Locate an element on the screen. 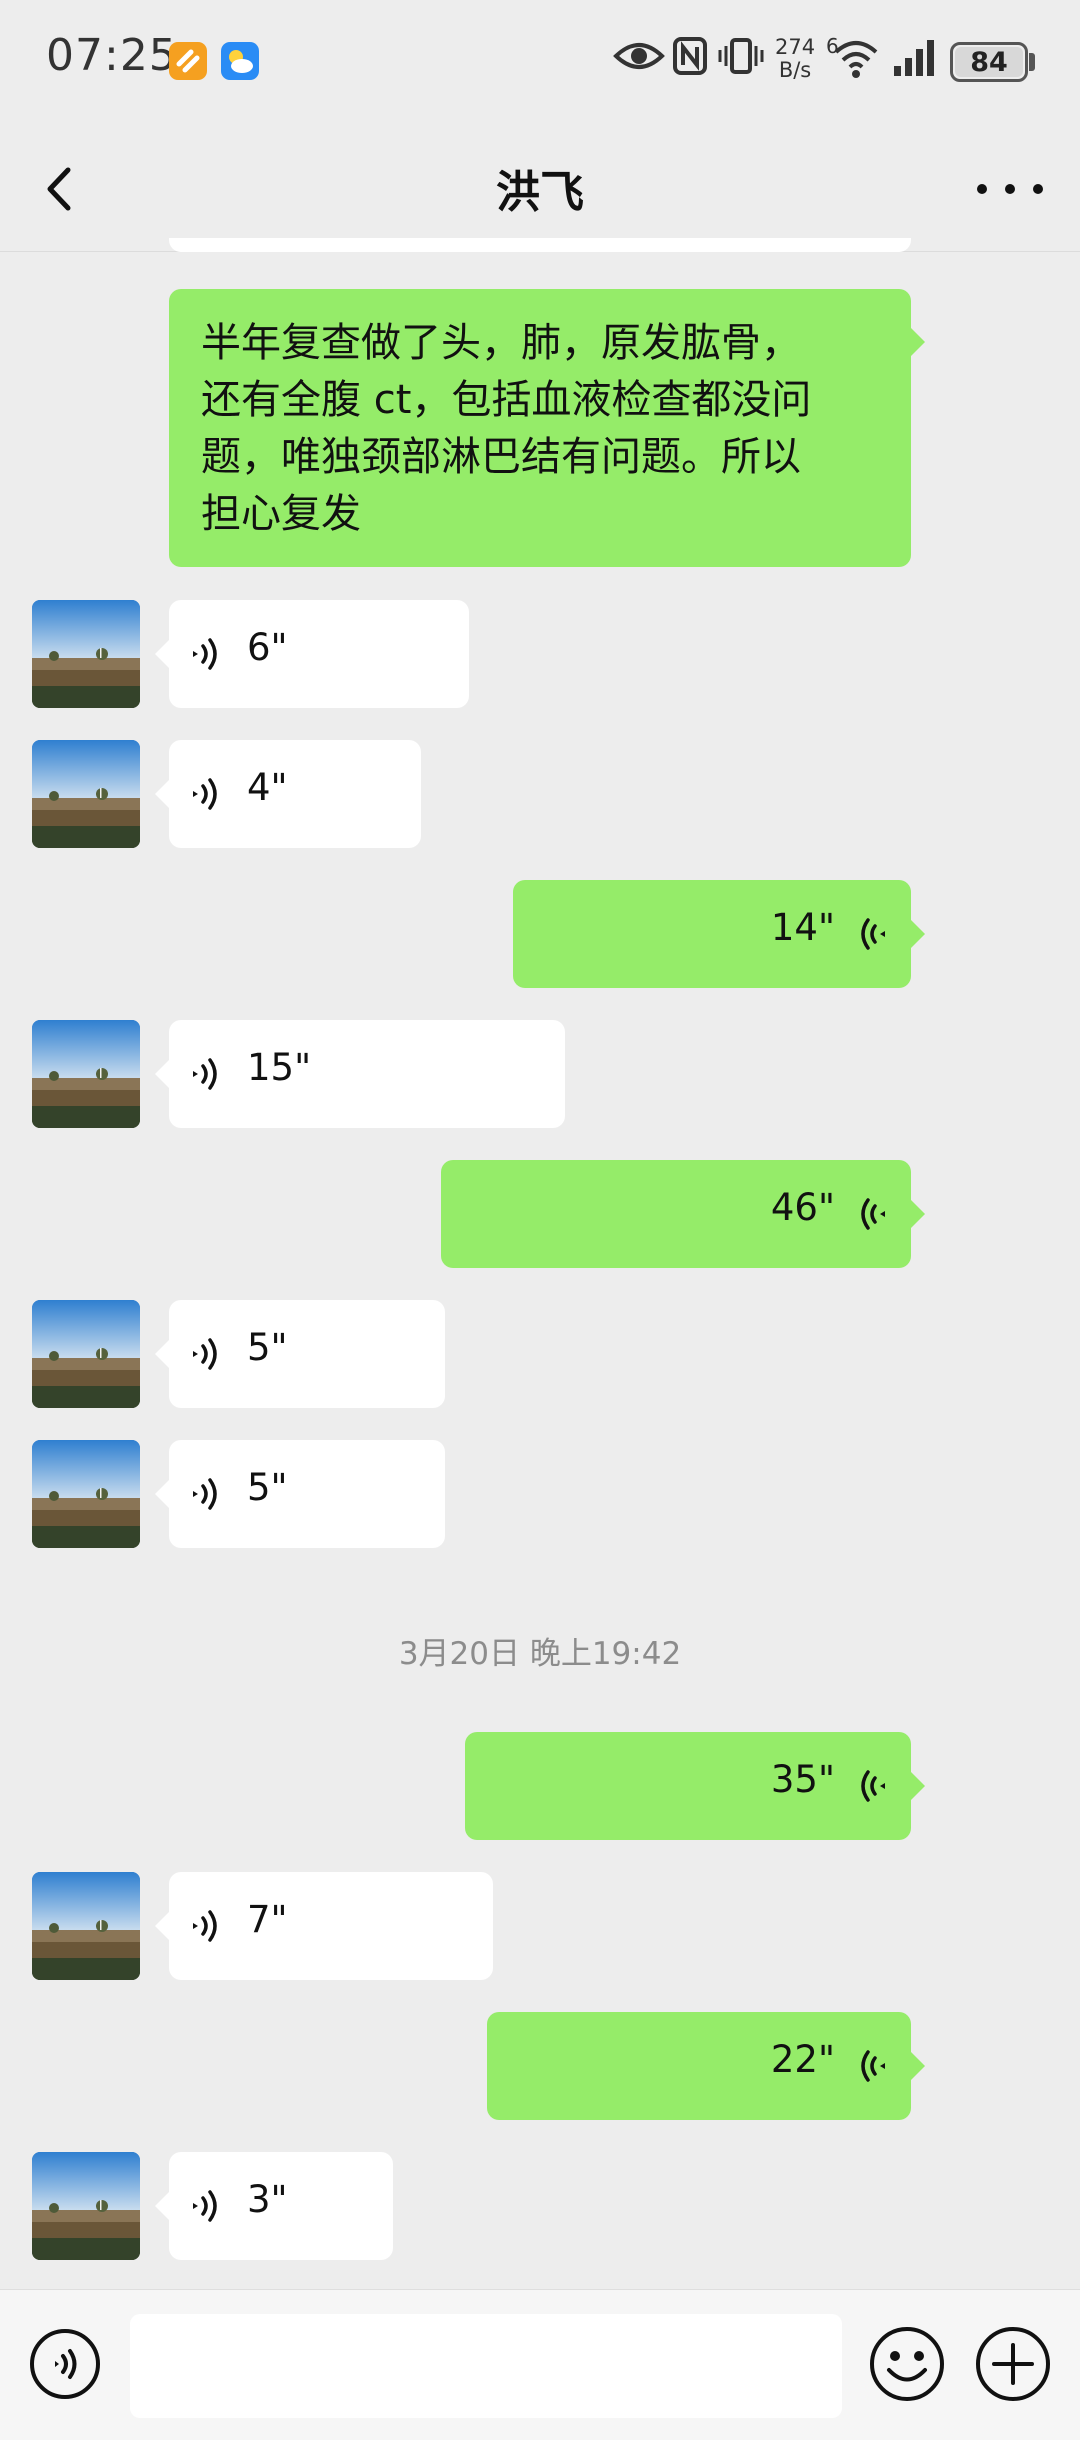 Image resolution: width=1080 pixels, height=2440 pixels. message-timestamp: 3月20日 晚上19:42 is located at coordinates (540, 1654).